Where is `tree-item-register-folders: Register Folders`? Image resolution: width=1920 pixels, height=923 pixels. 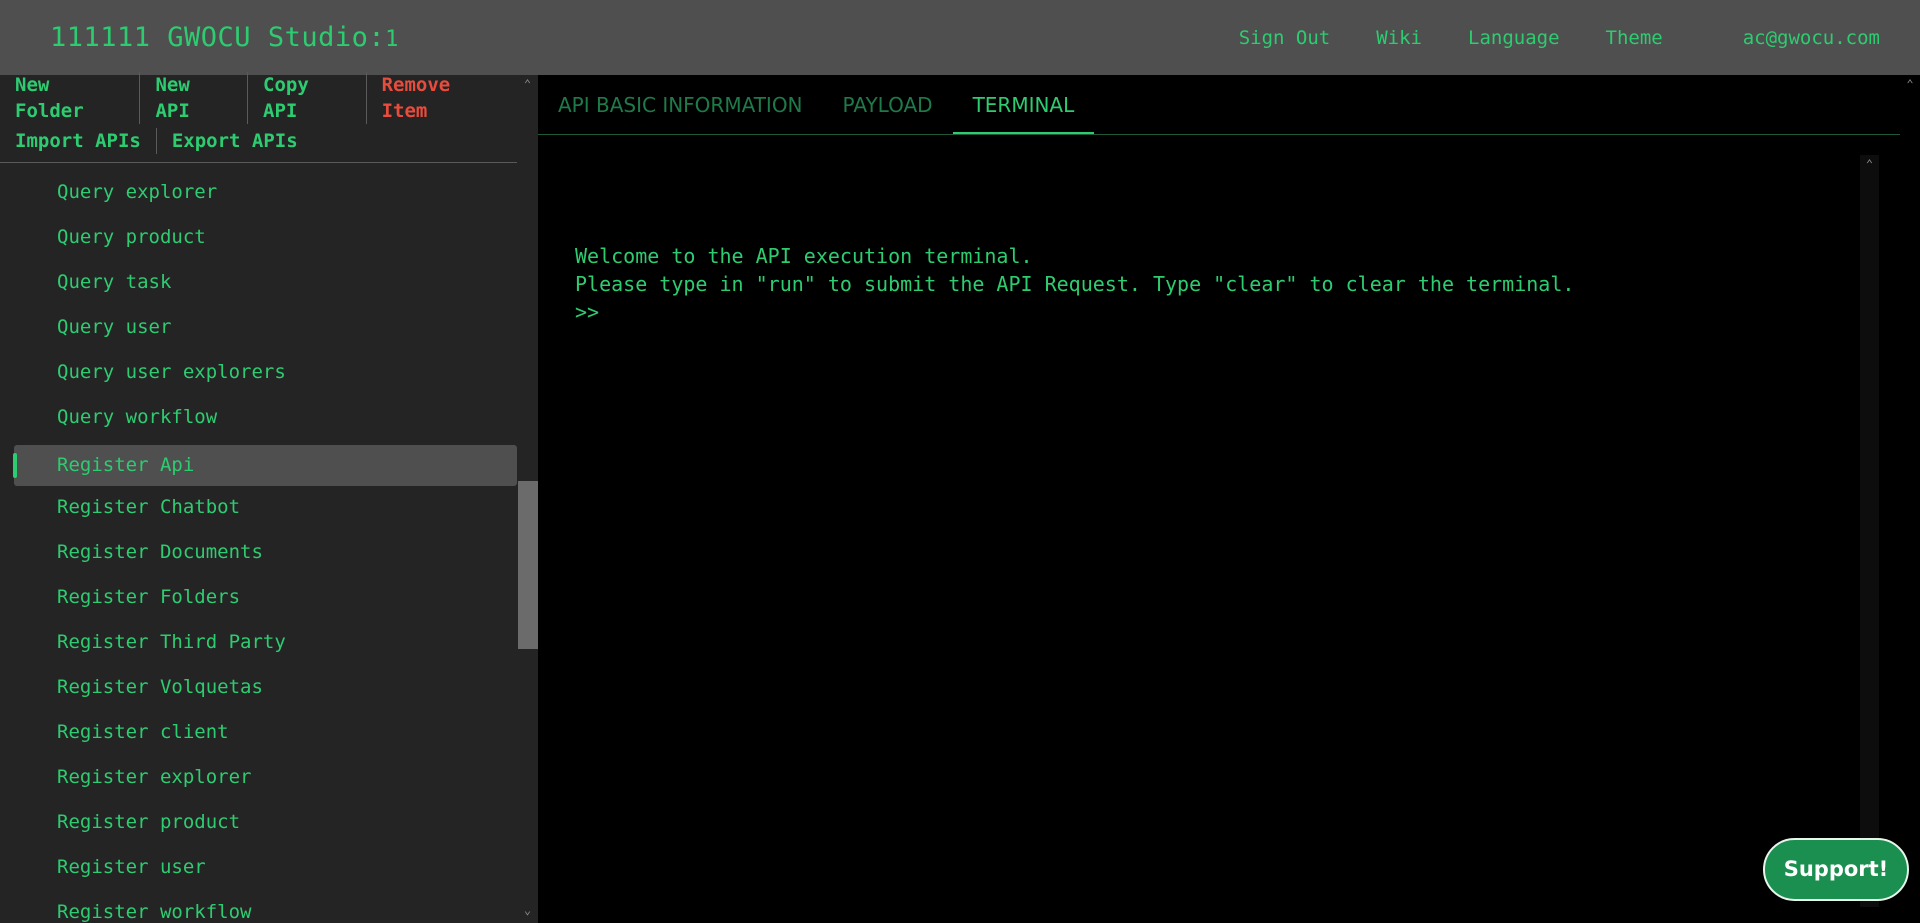
tree-item-register-folders: Register Folders is located at coordinates (265, 597).